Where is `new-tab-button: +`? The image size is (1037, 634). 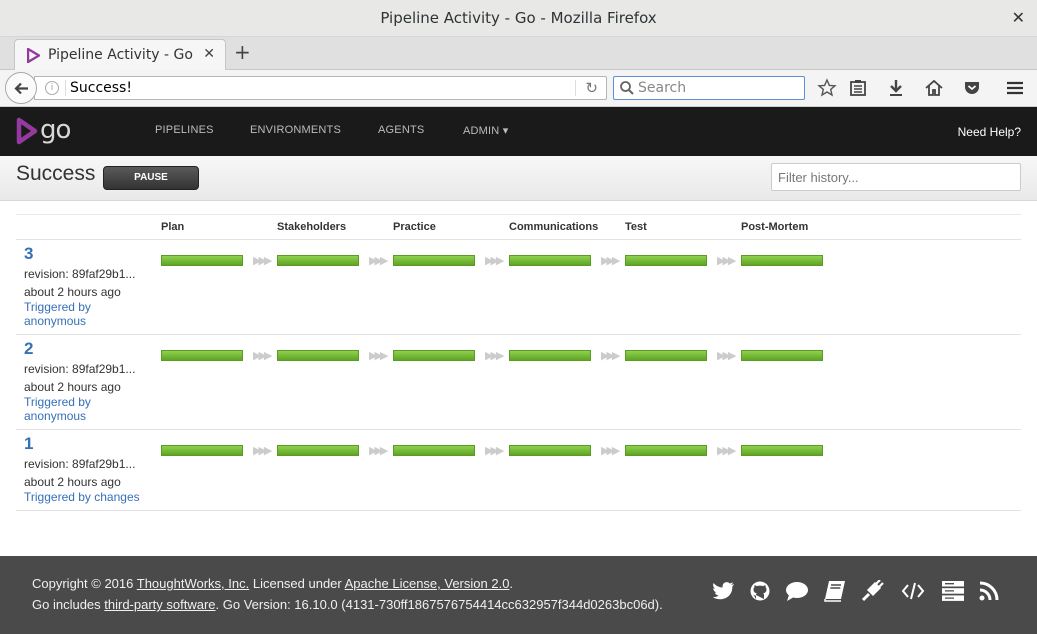
new-tab-button: + is located at coordinates (242, 52).